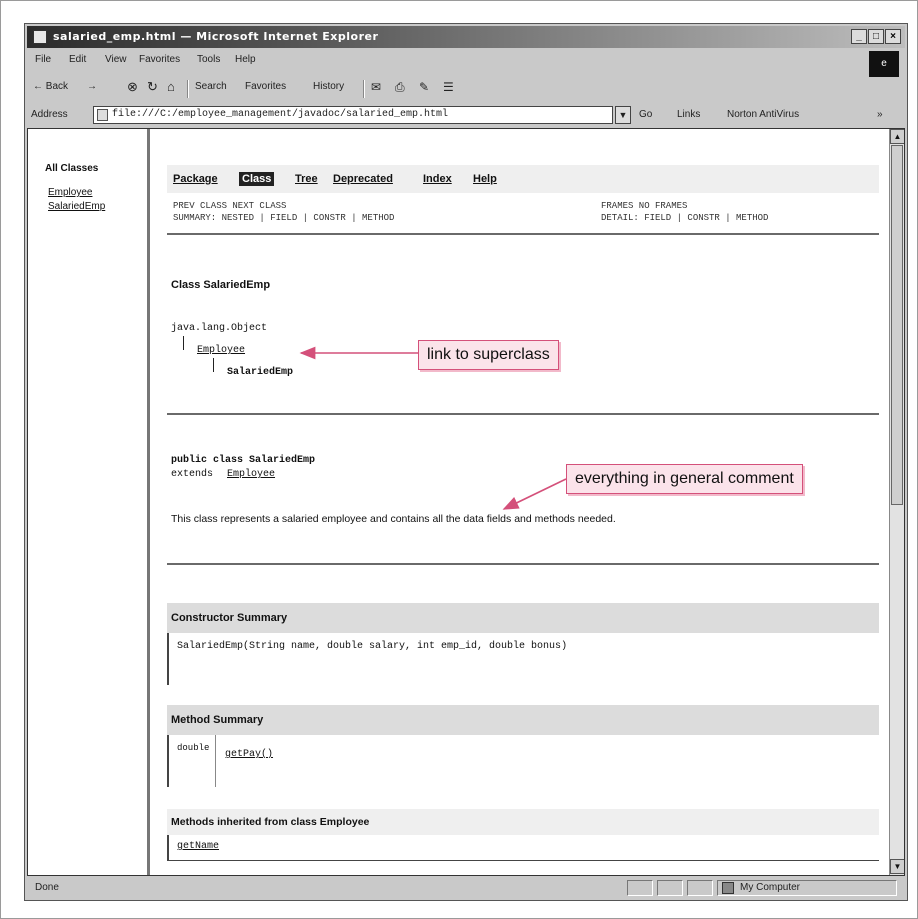  What do you see at coordinates (245, 59) in the screenshot?
I see `menu-help: Help` at bounding box center [245, 59].